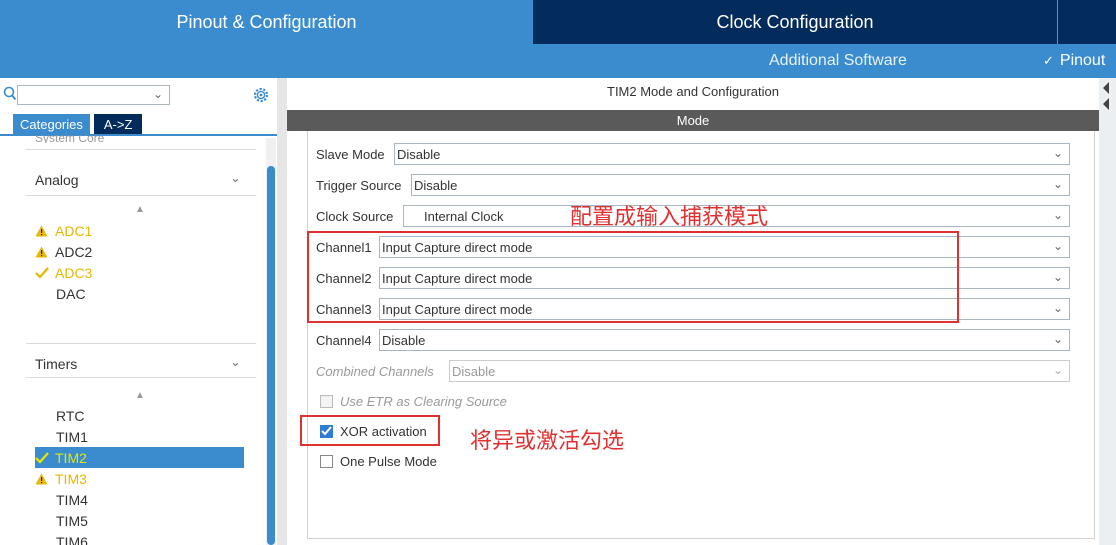  What do you see at coordinates (795, 22) in the screenshot?
I see `tab-clock-configuration: Clock Configuration` at bounding box center [795, 22].